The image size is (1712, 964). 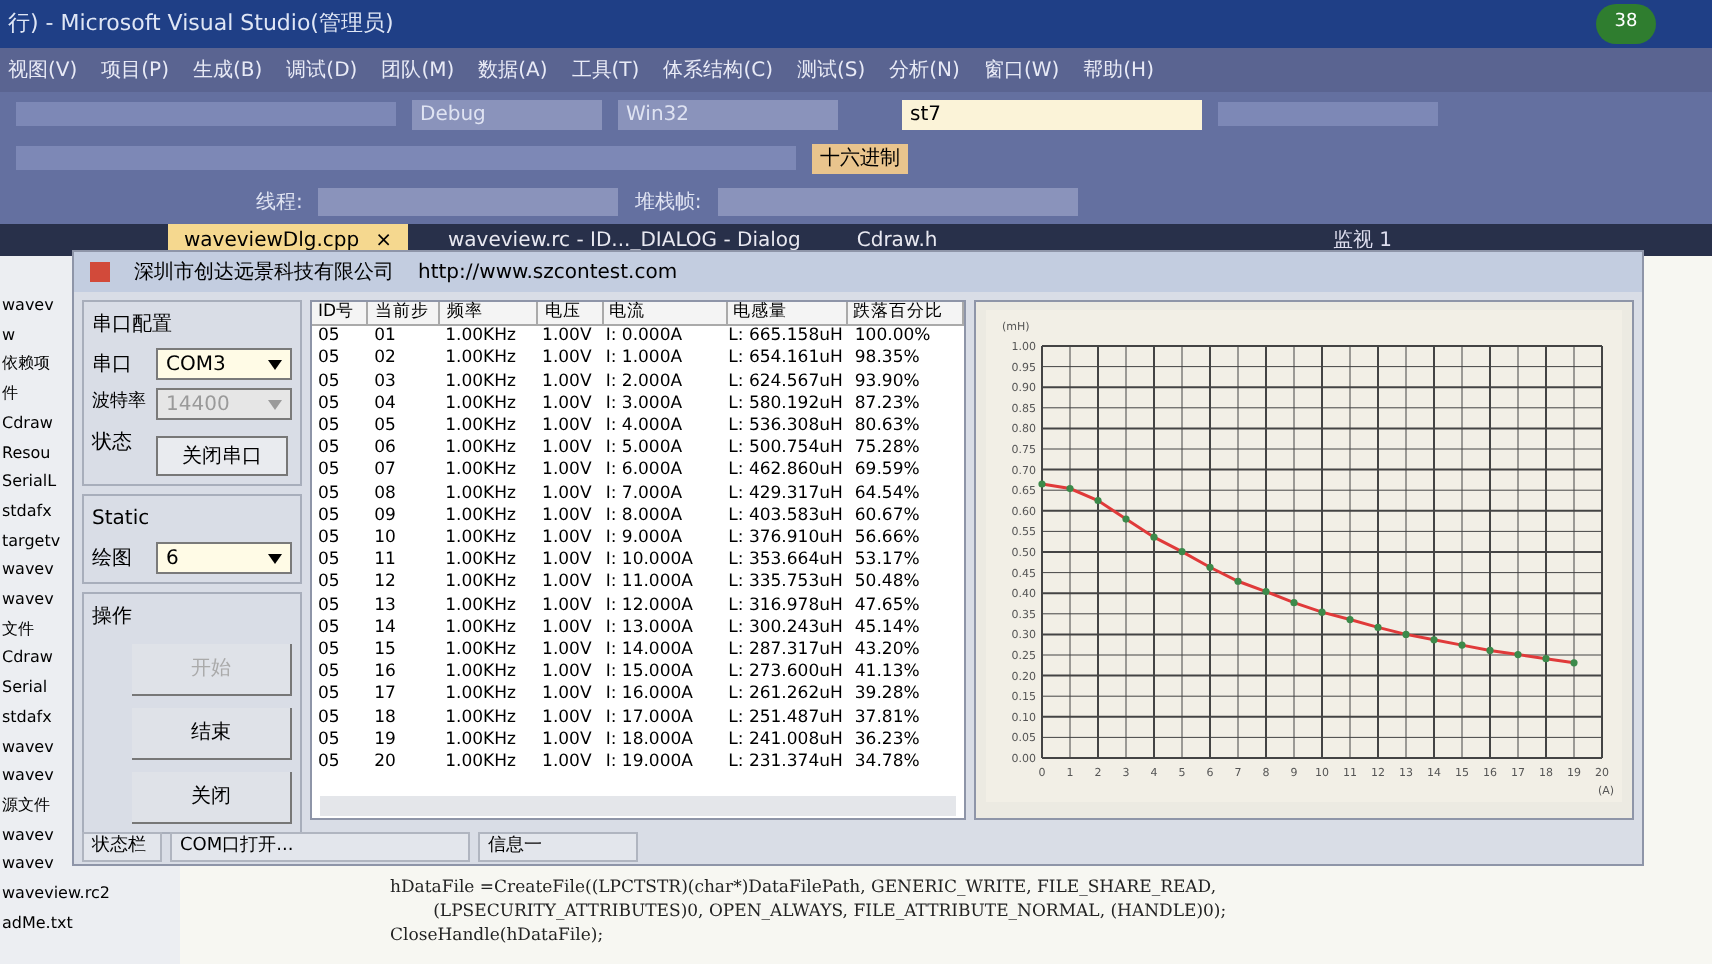 I want to click on table-cell-text: I: 5.000A, so click(x=644, y=449).